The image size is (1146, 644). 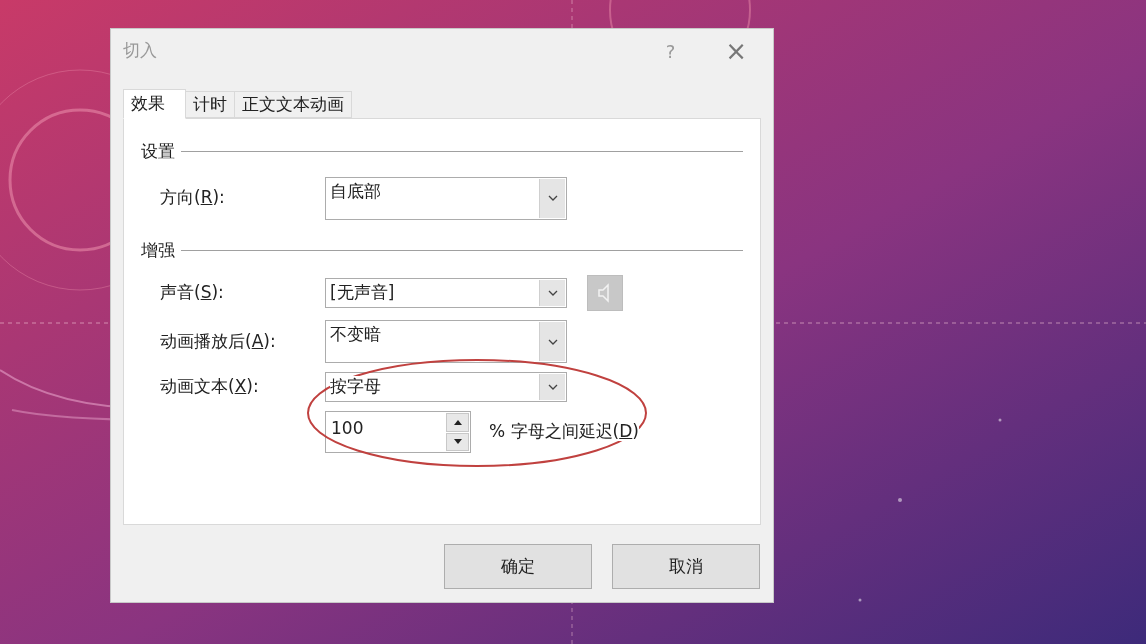 I want to click on increment-button, so click(x=457, y=422).